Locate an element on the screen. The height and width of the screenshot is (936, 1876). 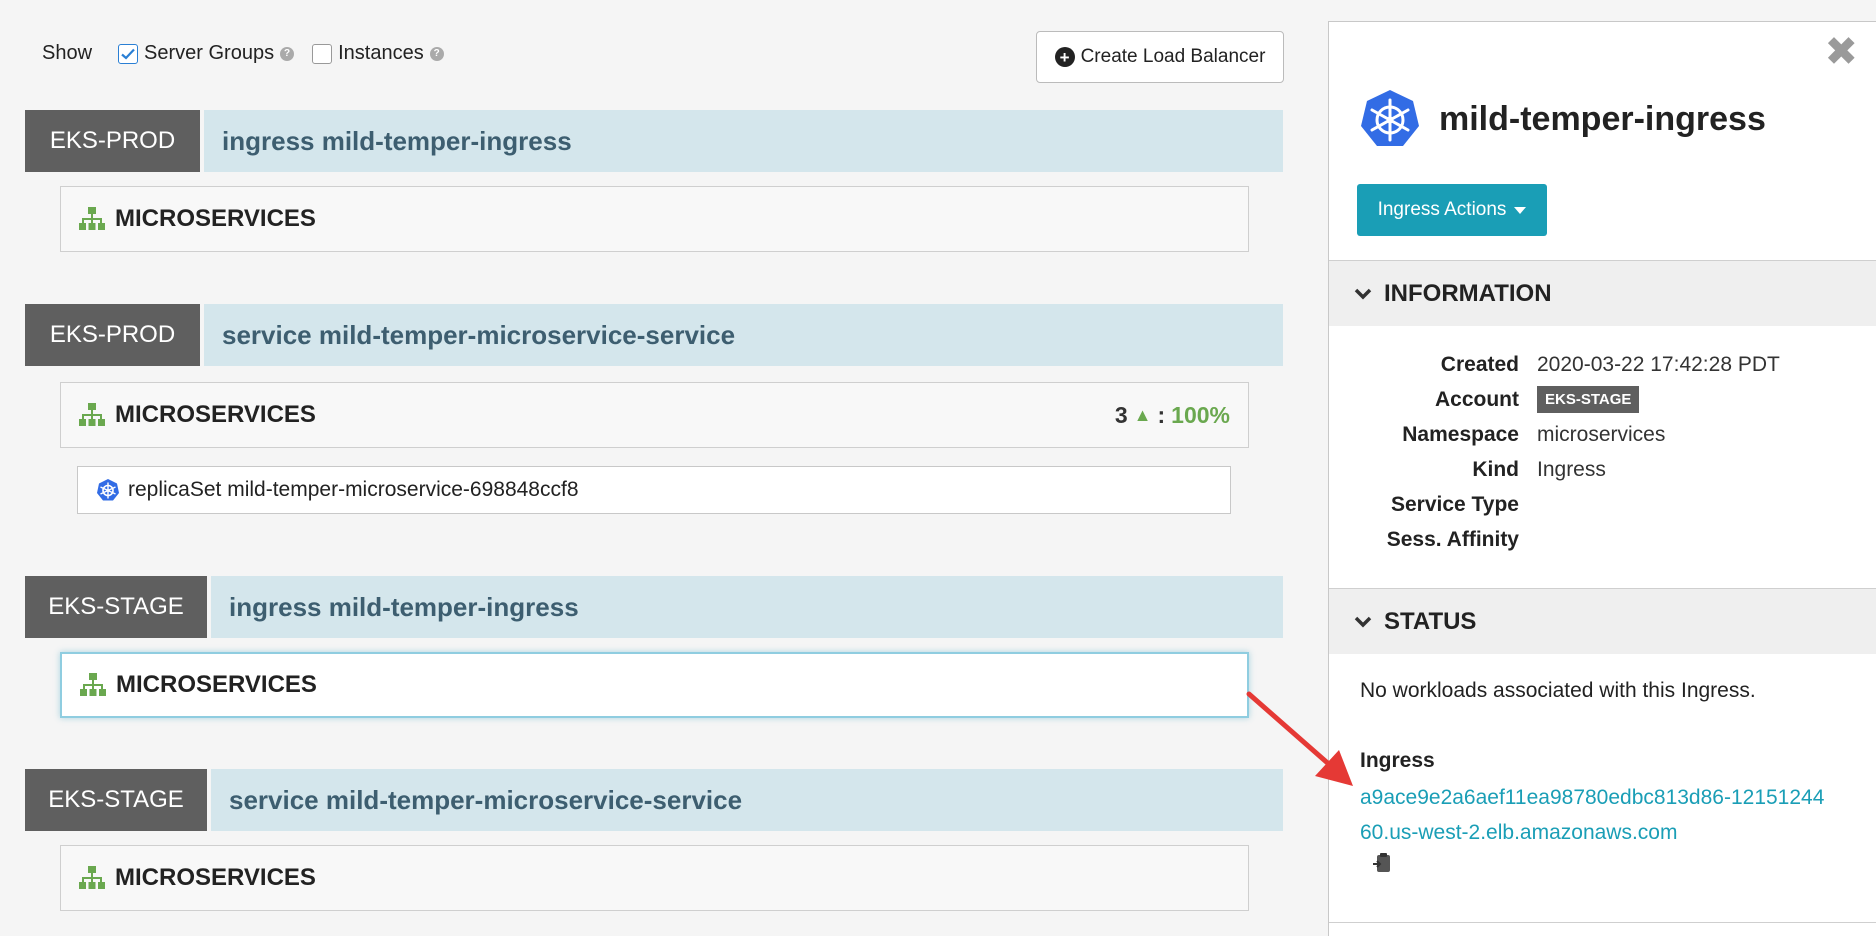
account-label: Account is located at coordinates (1477, 399).